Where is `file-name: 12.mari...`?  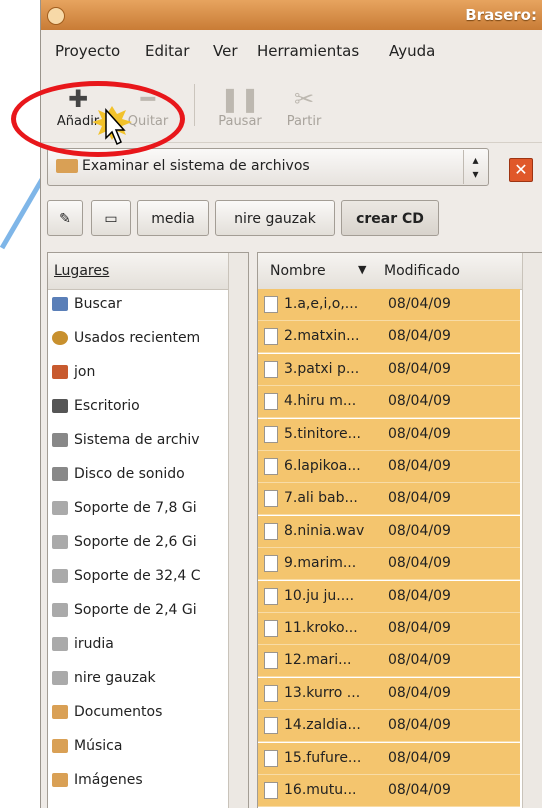 file-name: 12.mari... is located at coordinates (318, 660).